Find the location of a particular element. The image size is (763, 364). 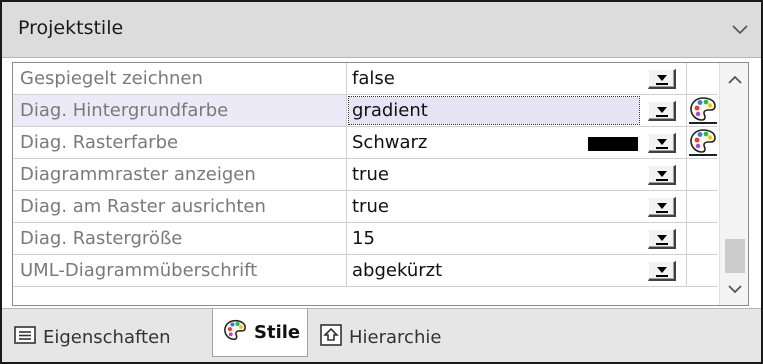

property-value: 15 is located at coordinates (363, 238).